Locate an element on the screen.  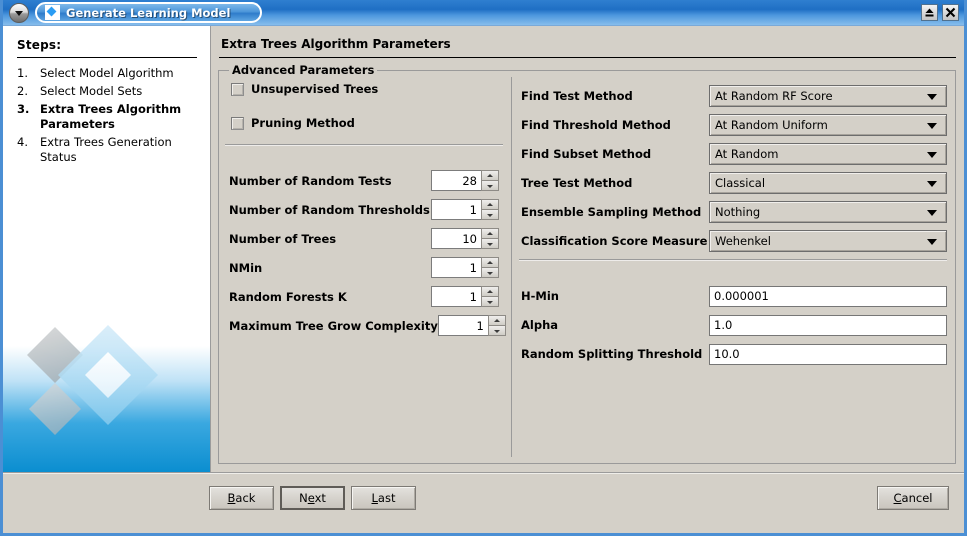
field-number-of-random-thresholds: Number of Random Thresholds 1 is located at coordinates (364, 209).